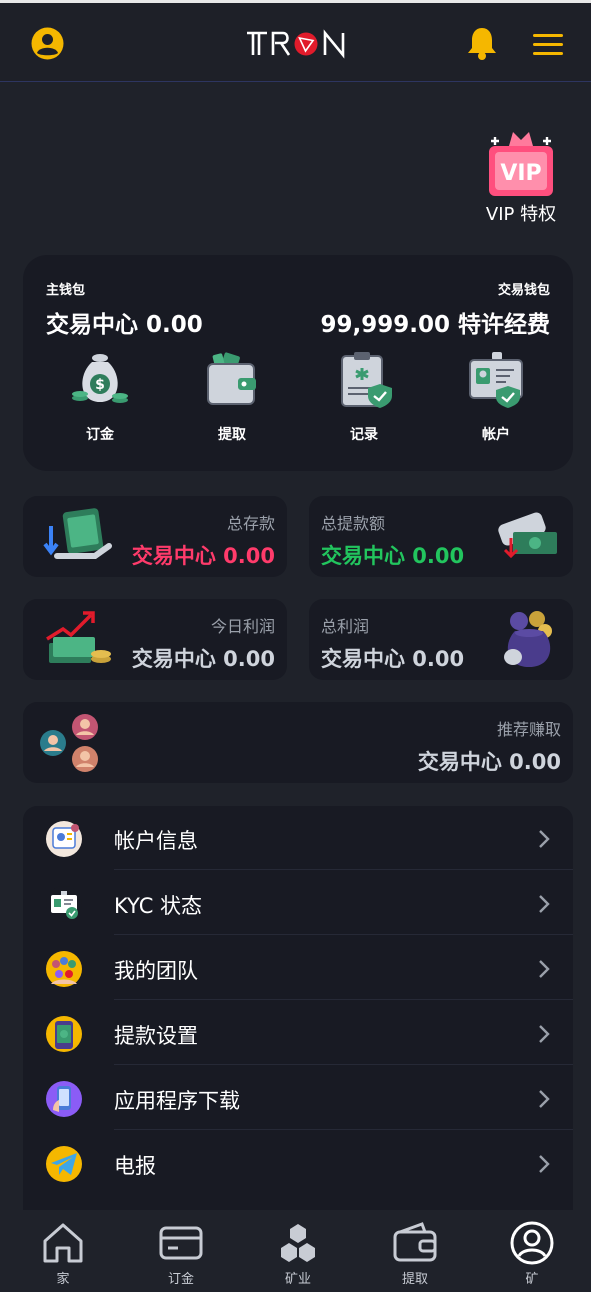 The height and width of the screenshot is (1292, 591). What do you see at coordinates (78, 637) in the screenshot?
I see `profit-chart-icon` at bounding box center [78, 637].